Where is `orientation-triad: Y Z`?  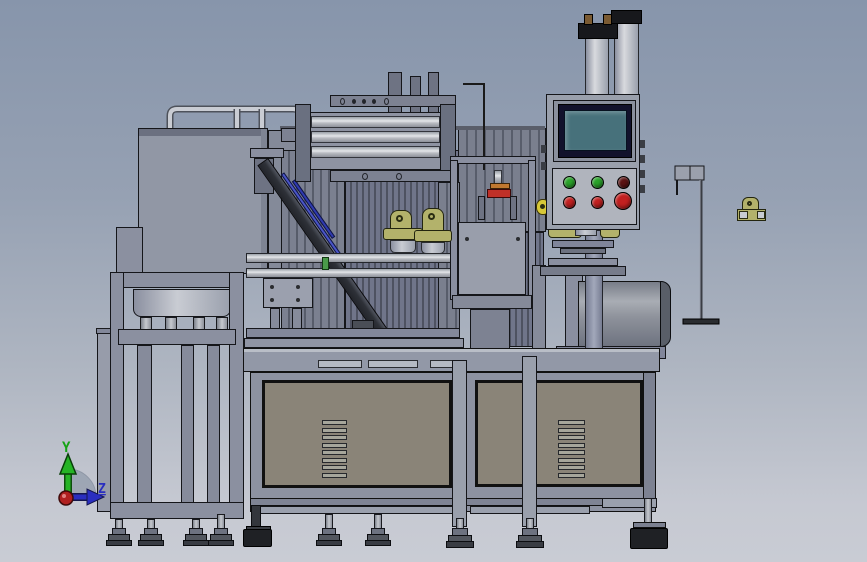 orientation-triad: Y Z is located at coordinates (82, 473).